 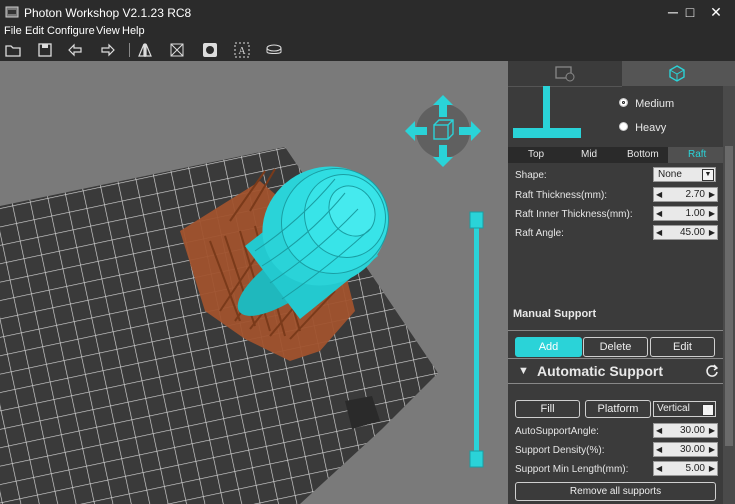 I want to click on svg-text: A, so click(x=242, y=51).